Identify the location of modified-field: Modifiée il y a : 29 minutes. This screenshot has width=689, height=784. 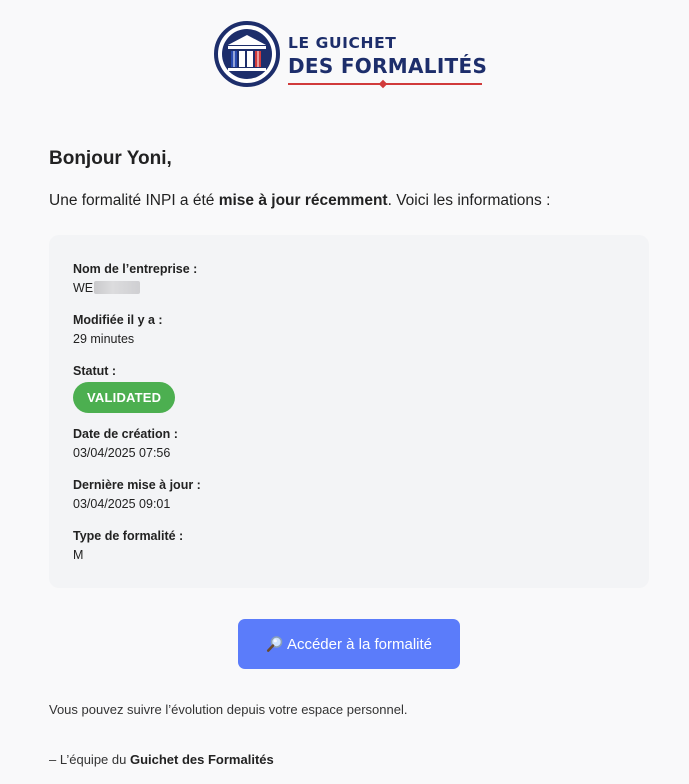
(118, 329).